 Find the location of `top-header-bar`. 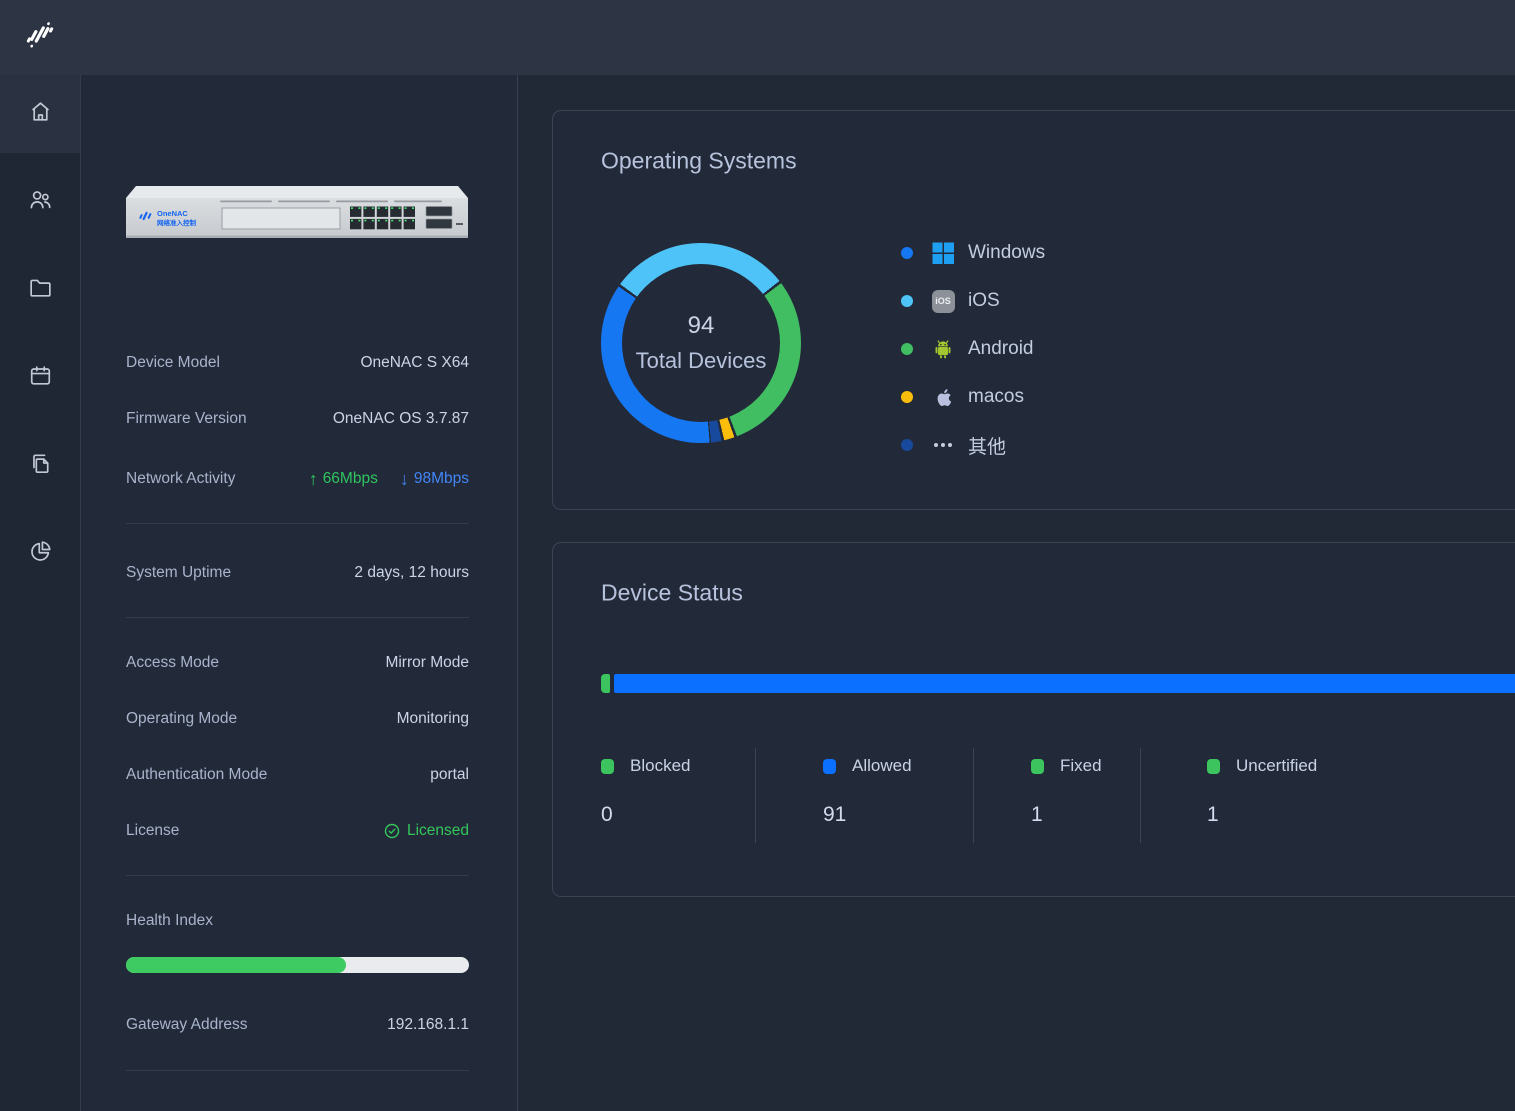

top-header-bar is located at coordinates (757, 37).